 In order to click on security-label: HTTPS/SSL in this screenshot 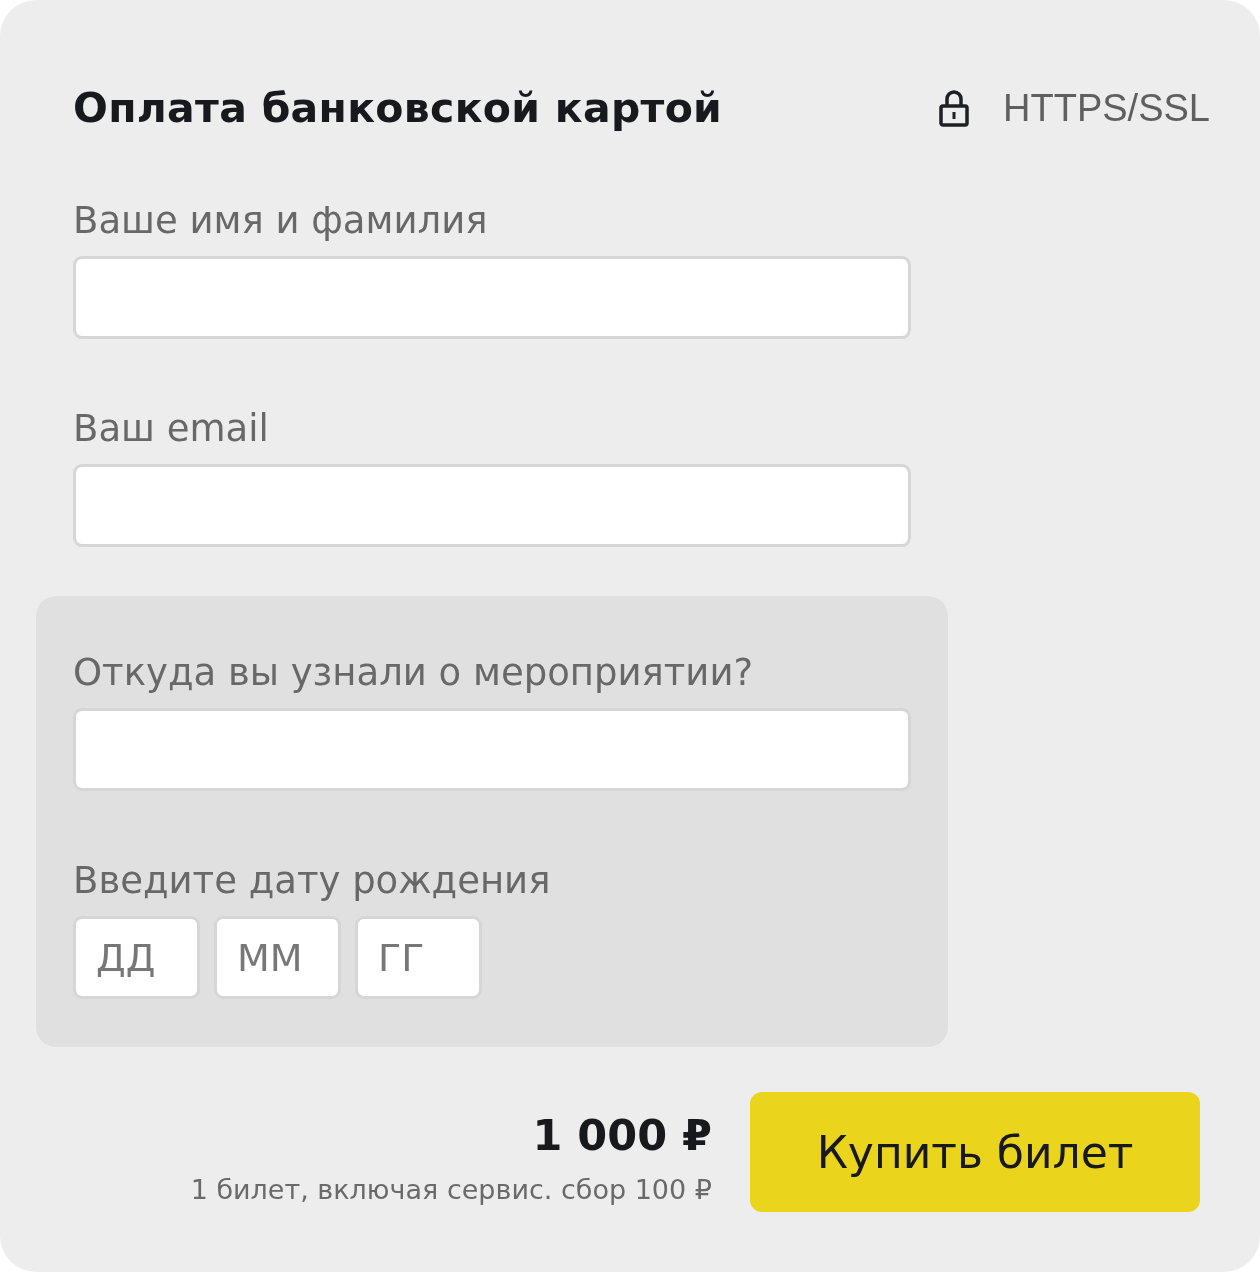, I will do `click(1106, 108)`.